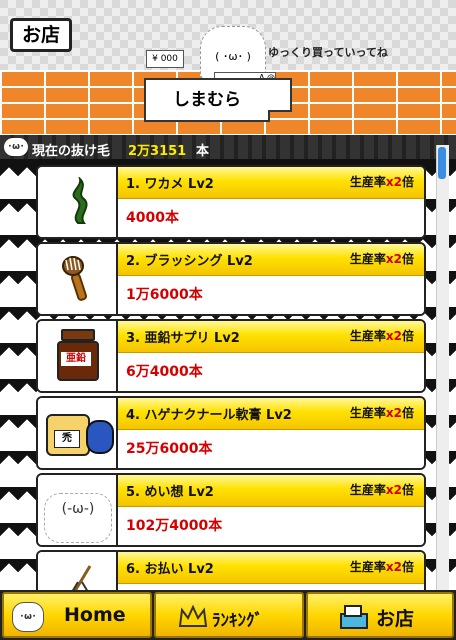  I want to click on meditation-icon: (-ω-), so click(78, 518).